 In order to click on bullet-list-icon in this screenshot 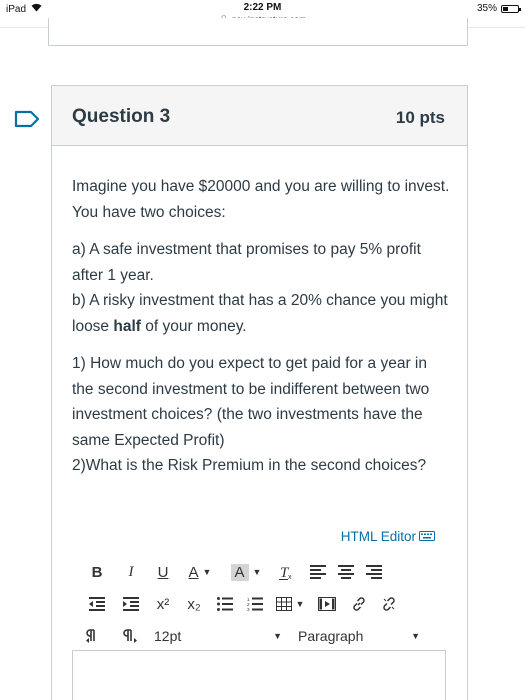, I will do `click(225, 604)`.